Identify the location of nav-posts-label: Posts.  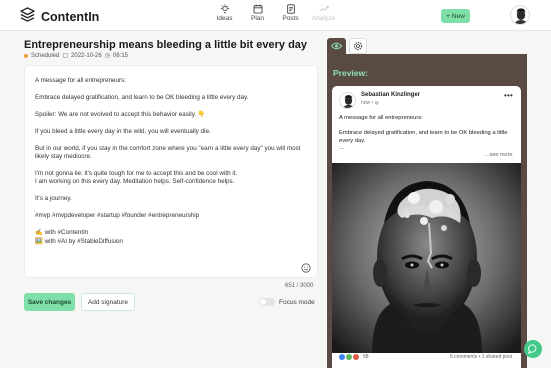
(290, 18).